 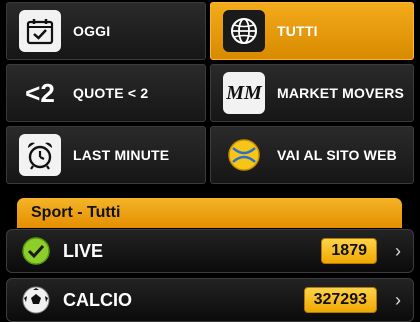 What do you see at coordinates (36, 300) in the screenshot?
I see `soccer-ball-icon` at bounding box center [36, 300].